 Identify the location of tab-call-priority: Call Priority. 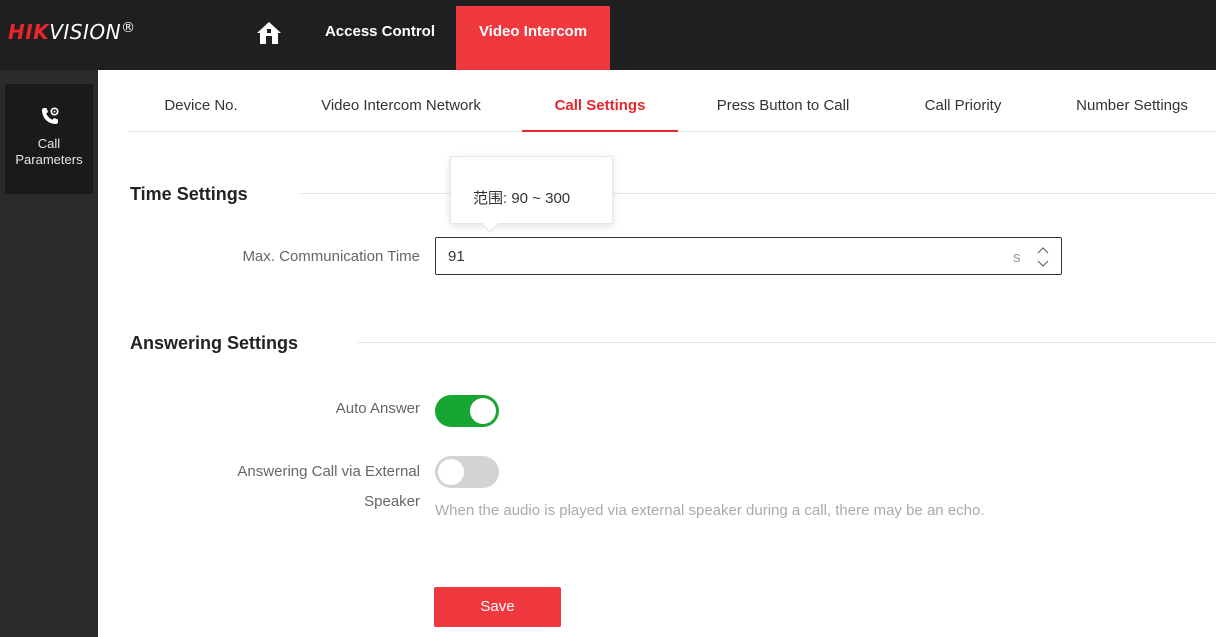
(963, 109).